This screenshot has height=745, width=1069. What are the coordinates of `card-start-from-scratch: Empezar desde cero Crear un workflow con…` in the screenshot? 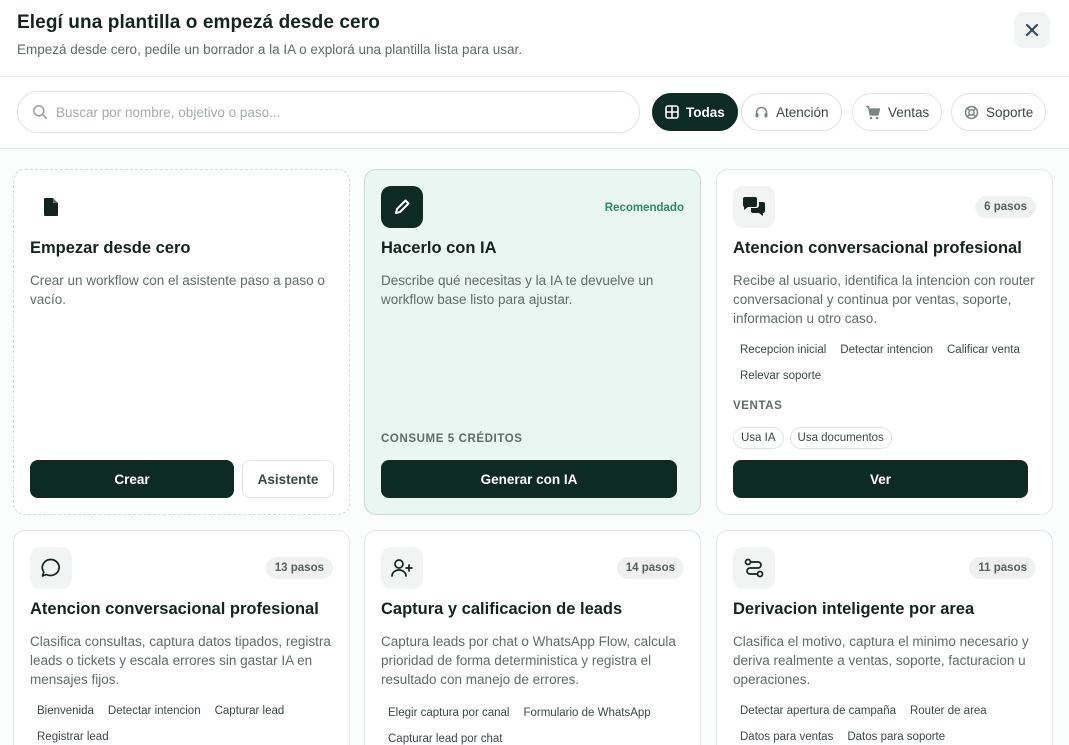 It's located at (181, 342).